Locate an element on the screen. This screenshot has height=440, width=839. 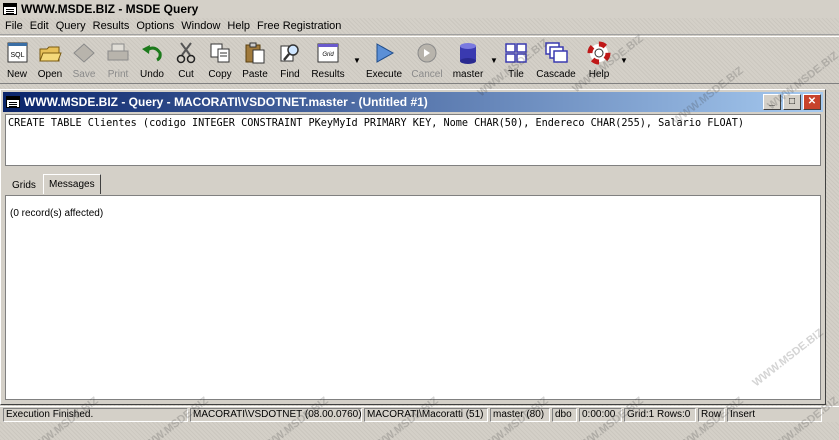
save-label: Save is located at coordinates (84, 74).